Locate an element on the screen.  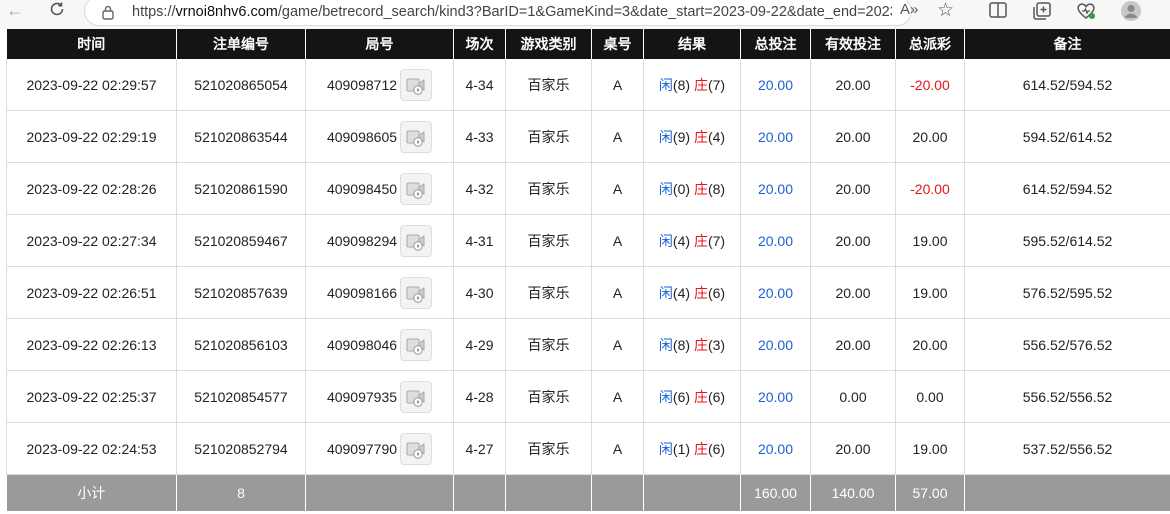
cell-result: 闲(1) 庄(6) is located at coordinates (692, 448).